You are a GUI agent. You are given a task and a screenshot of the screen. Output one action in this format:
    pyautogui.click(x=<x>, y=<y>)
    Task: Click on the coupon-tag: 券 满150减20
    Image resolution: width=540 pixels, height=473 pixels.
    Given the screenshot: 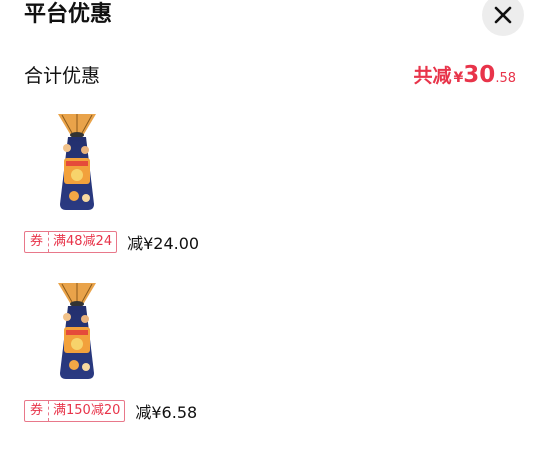 What is the action you would take?
    pyautogui.click(x=75, y=411)
    